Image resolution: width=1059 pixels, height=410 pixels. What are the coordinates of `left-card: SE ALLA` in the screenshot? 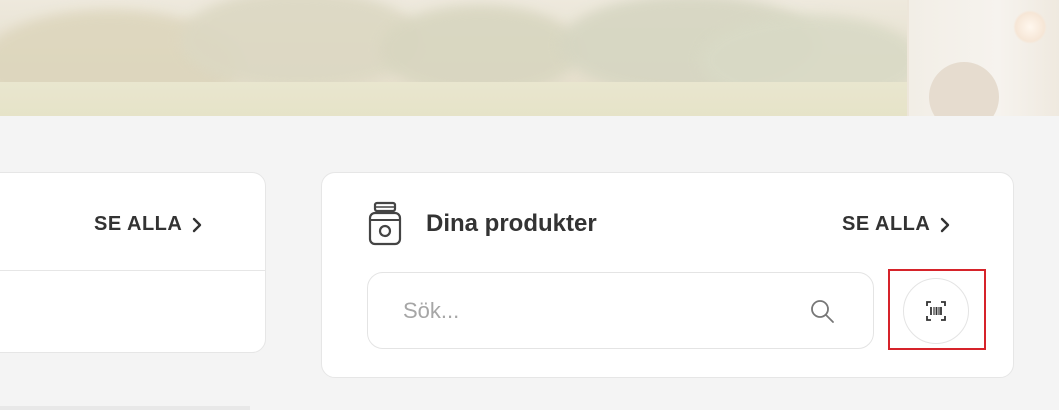 It's located at (133, 262).